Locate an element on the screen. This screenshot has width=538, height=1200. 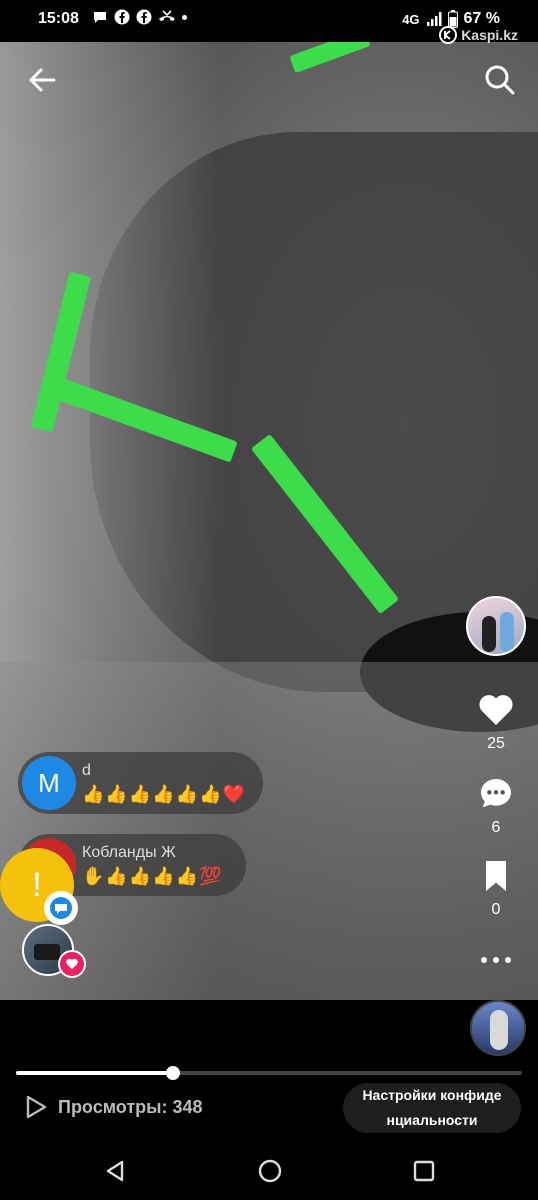
like-action: 25 is located at coordinates (496, 721).